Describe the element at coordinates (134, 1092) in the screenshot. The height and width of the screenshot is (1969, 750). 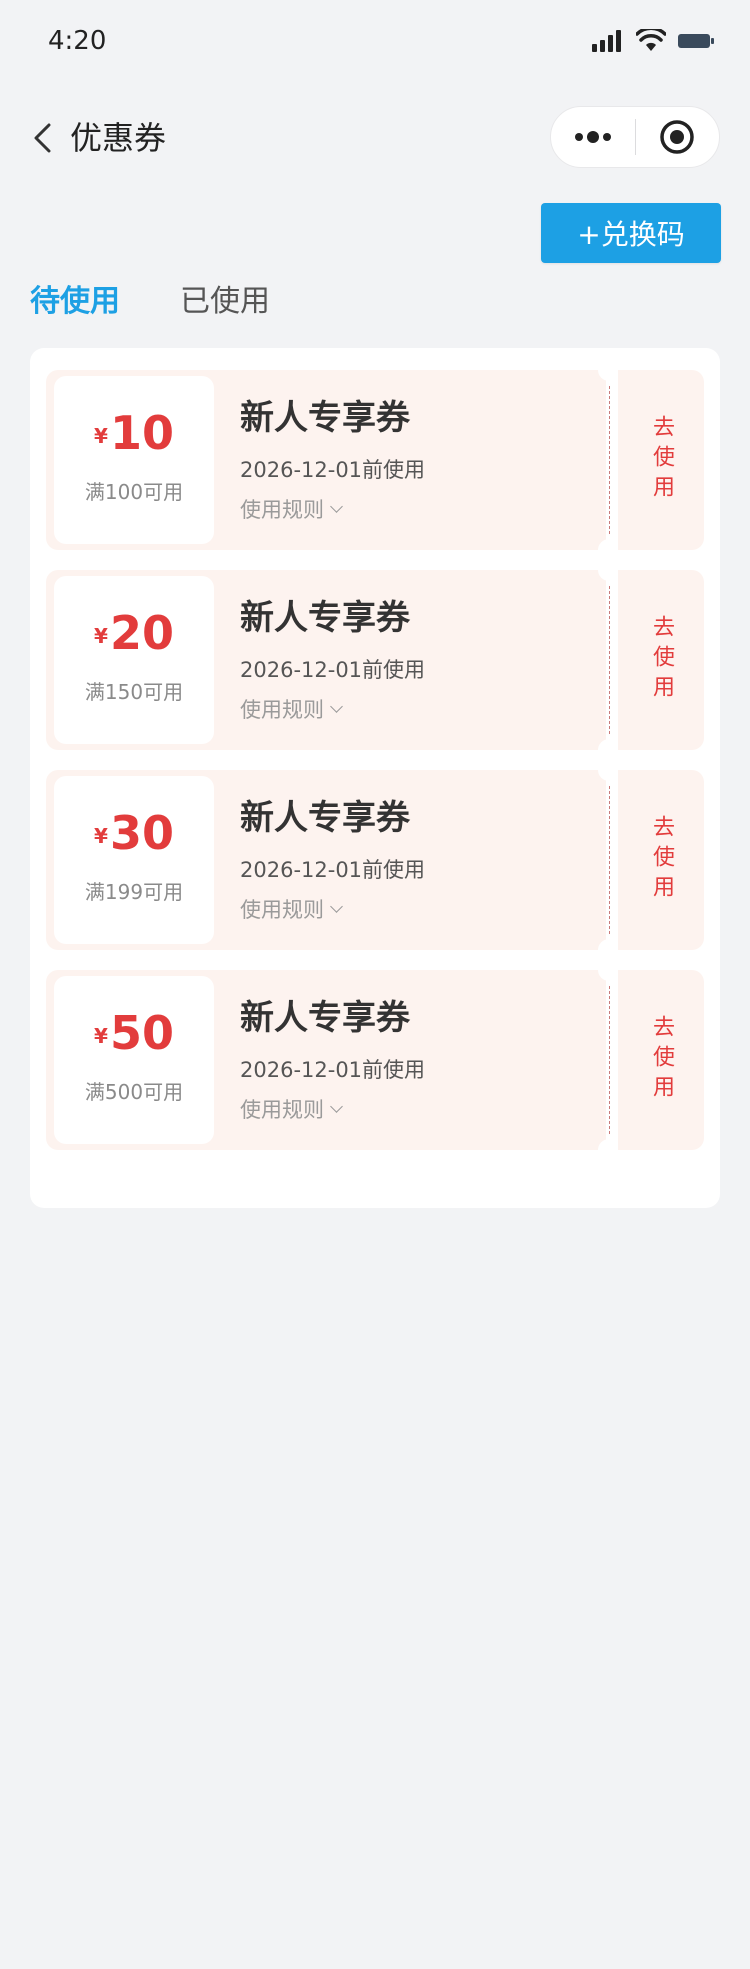
I see `coupon-condition: 满500可用` at that location.